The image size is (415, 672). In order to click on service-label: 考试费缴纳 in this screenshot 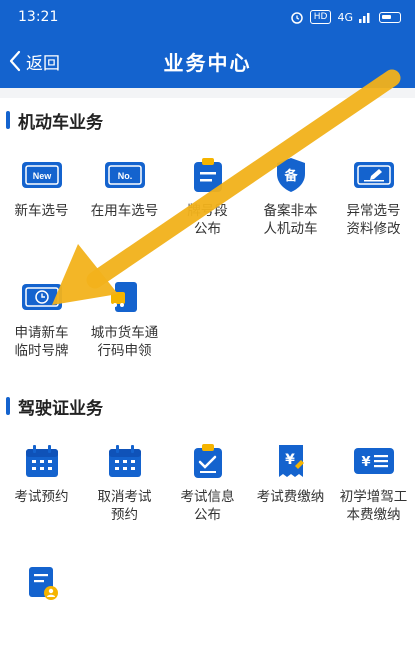, I will do `click(290, 497)`.